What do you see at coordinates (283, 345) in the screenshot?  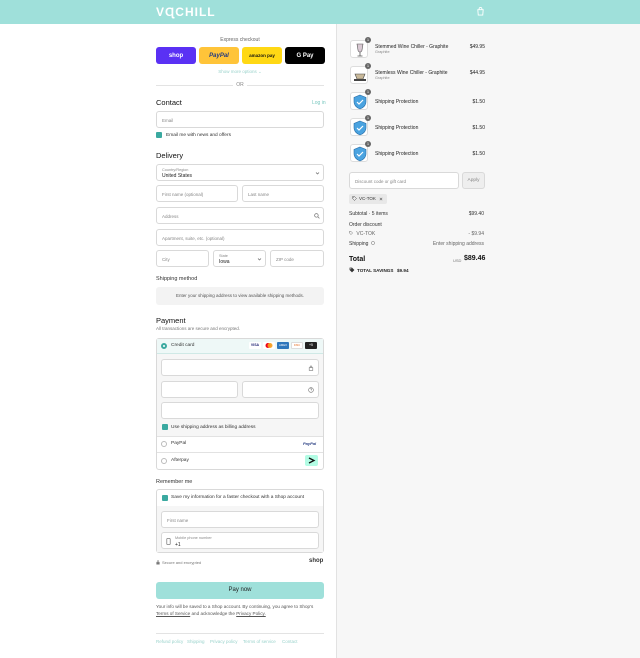 I see `amex-icon: AMEX` at bounding box center [283, 345].